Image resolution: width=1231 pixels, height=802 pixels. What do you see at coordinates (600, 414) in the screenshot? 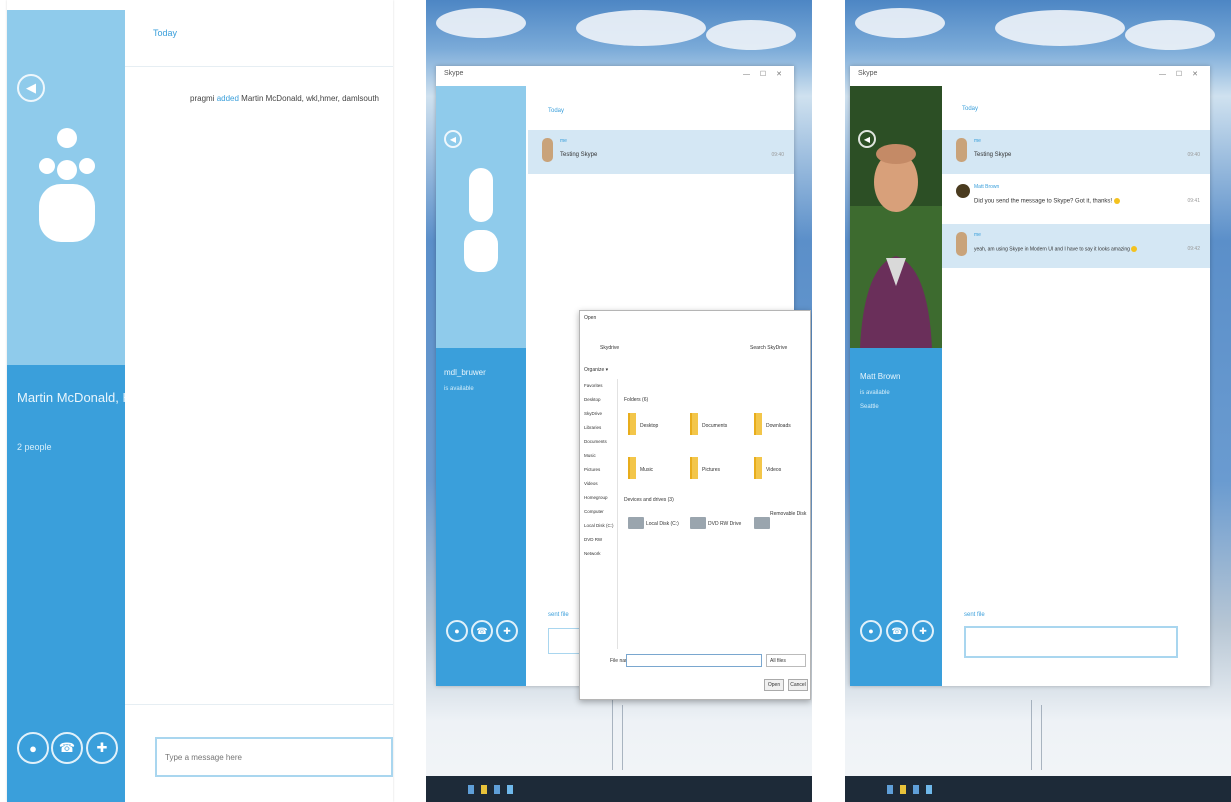
I see `nav-item: SkyDrive` at bounding box center [600, 414].